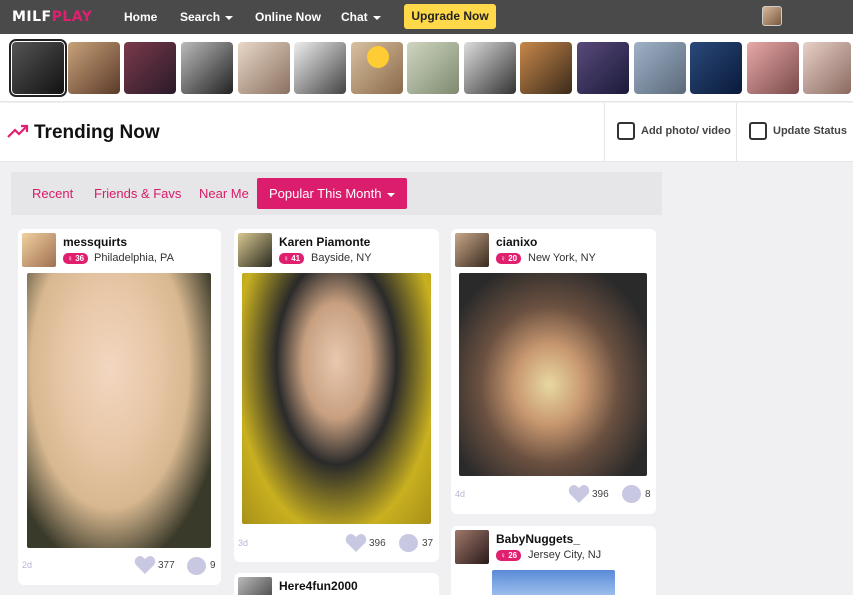  Describe the element at coordinates (292, 258) in the screenshot. I see `age-badge: ♀ 41` at that location.